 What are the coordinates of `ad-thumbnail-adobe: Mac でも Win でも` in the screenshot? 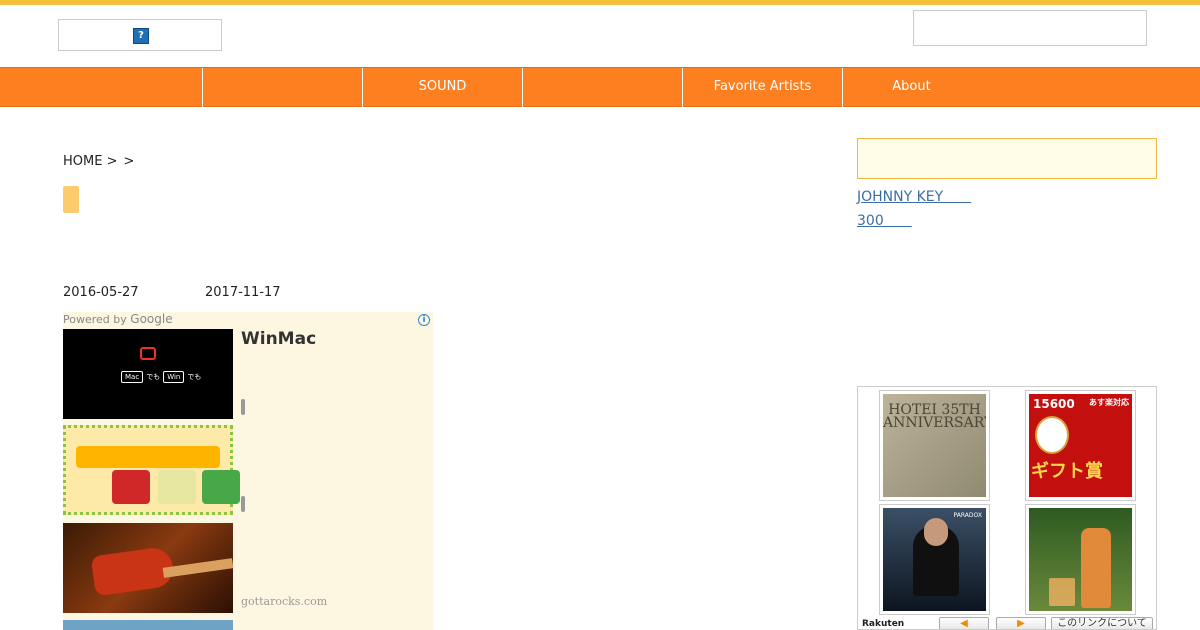 It's located at (148, 374).